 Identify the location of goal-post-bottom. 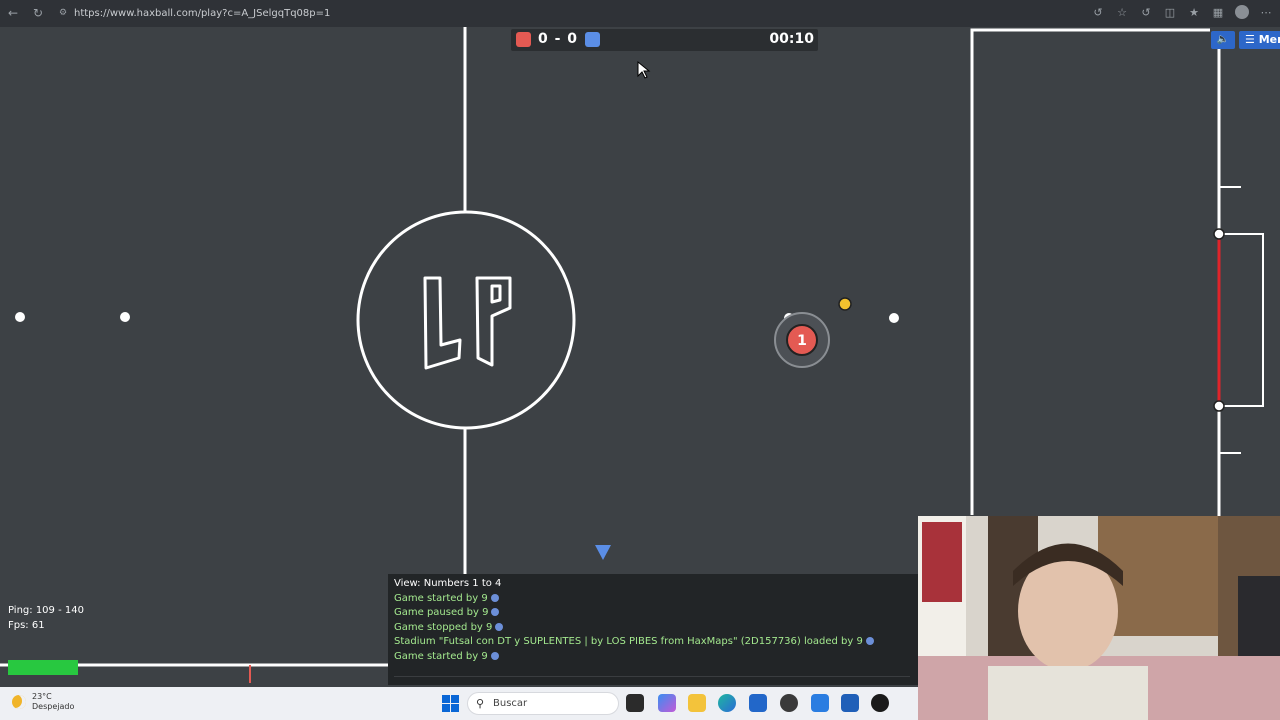
(1219, 406).